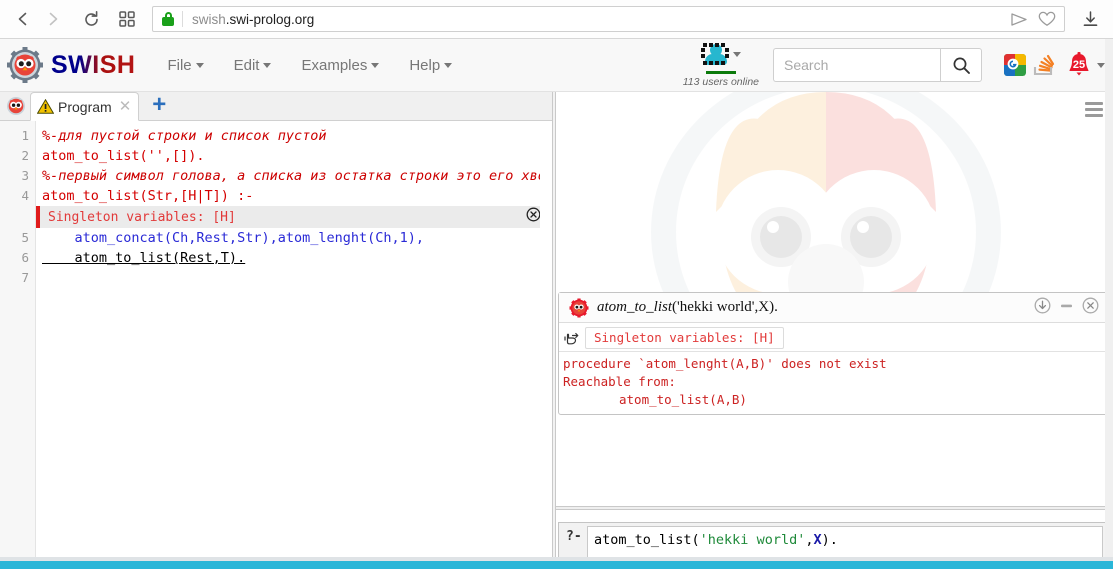 The image size is (1113, 569). I want to click on reload-icon, so click(91, 19).